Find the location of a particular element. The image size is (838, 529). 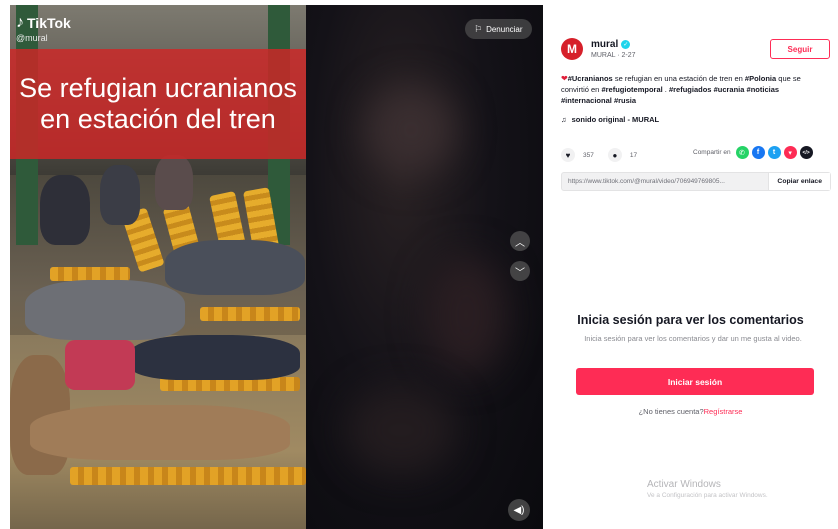

chevron-down-icon: ﹀ is located at coordinates (520, 273).